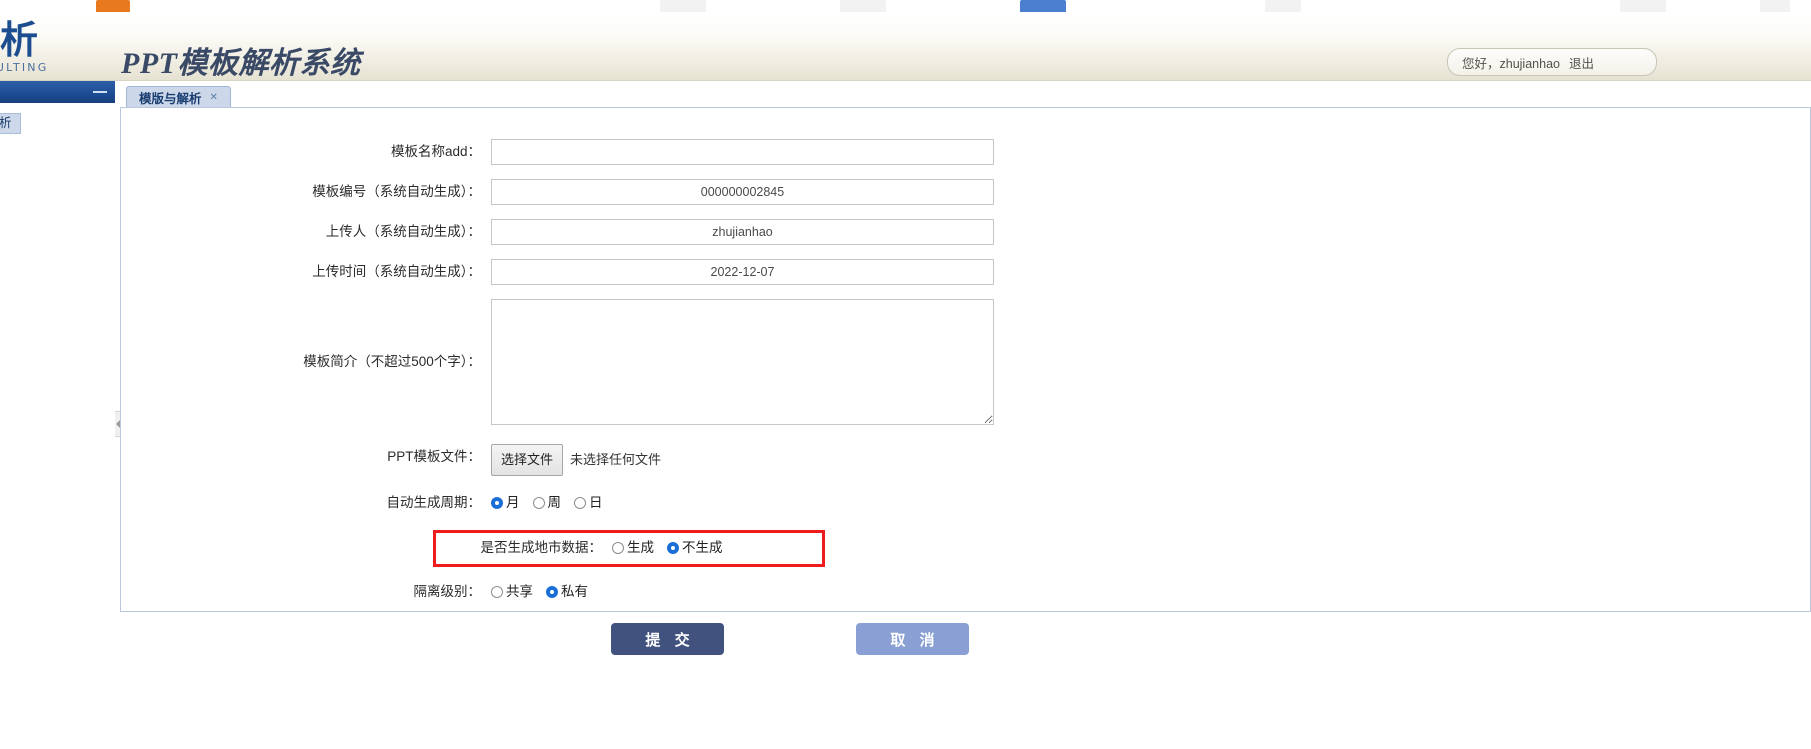  Describe the element at coordinates (24, 67) in the screenshot. I see `logo-english-text: ASY CONSULTING` at that location.